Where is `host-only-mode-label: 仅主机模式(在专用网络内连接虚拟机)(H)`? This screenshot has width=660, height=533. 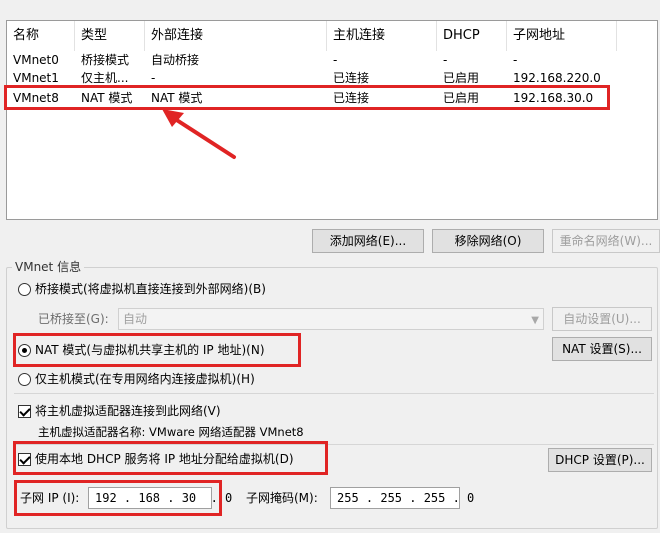
host-only-mode-label: 仅主机模式(在专用网络内连接虚拟机)(H) is located at coordinates (145, 379).